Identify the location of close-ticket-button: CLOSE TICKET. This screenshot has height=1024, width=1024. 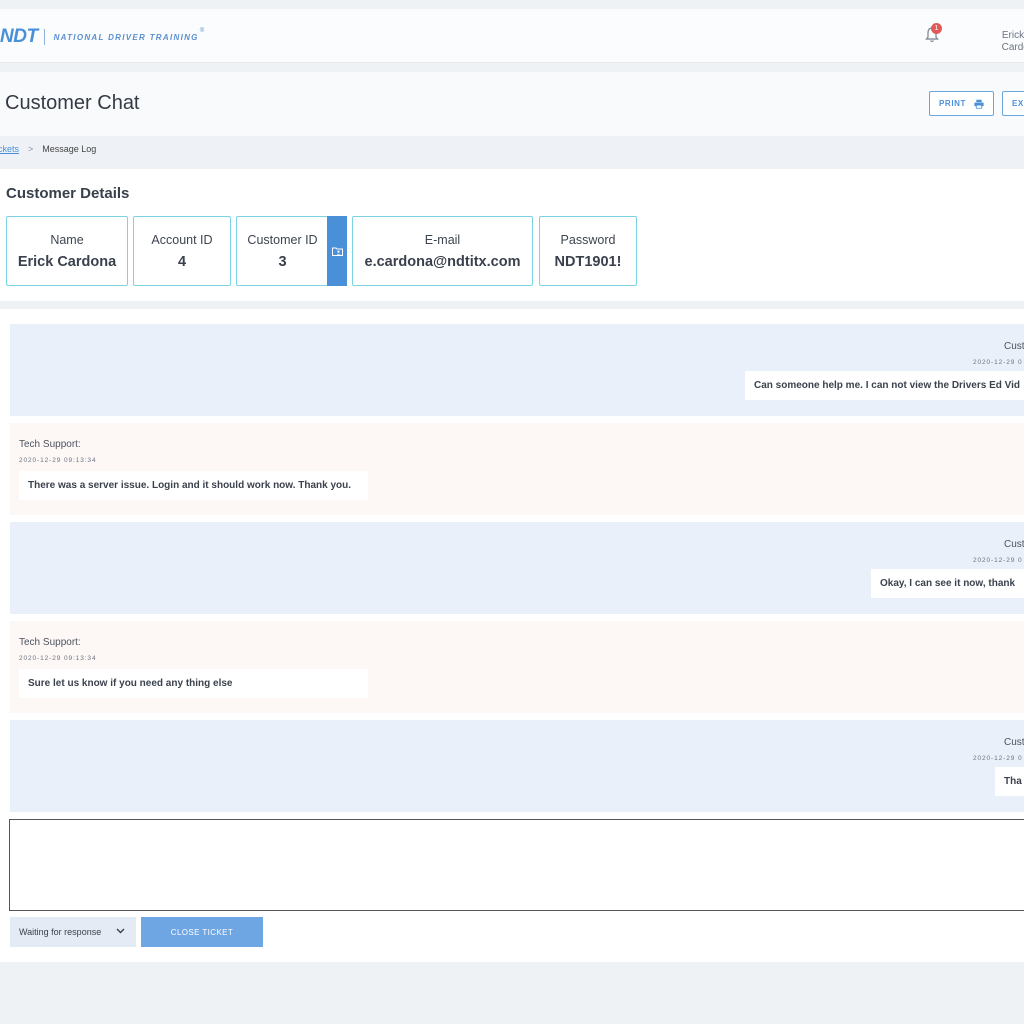
(202, 932).